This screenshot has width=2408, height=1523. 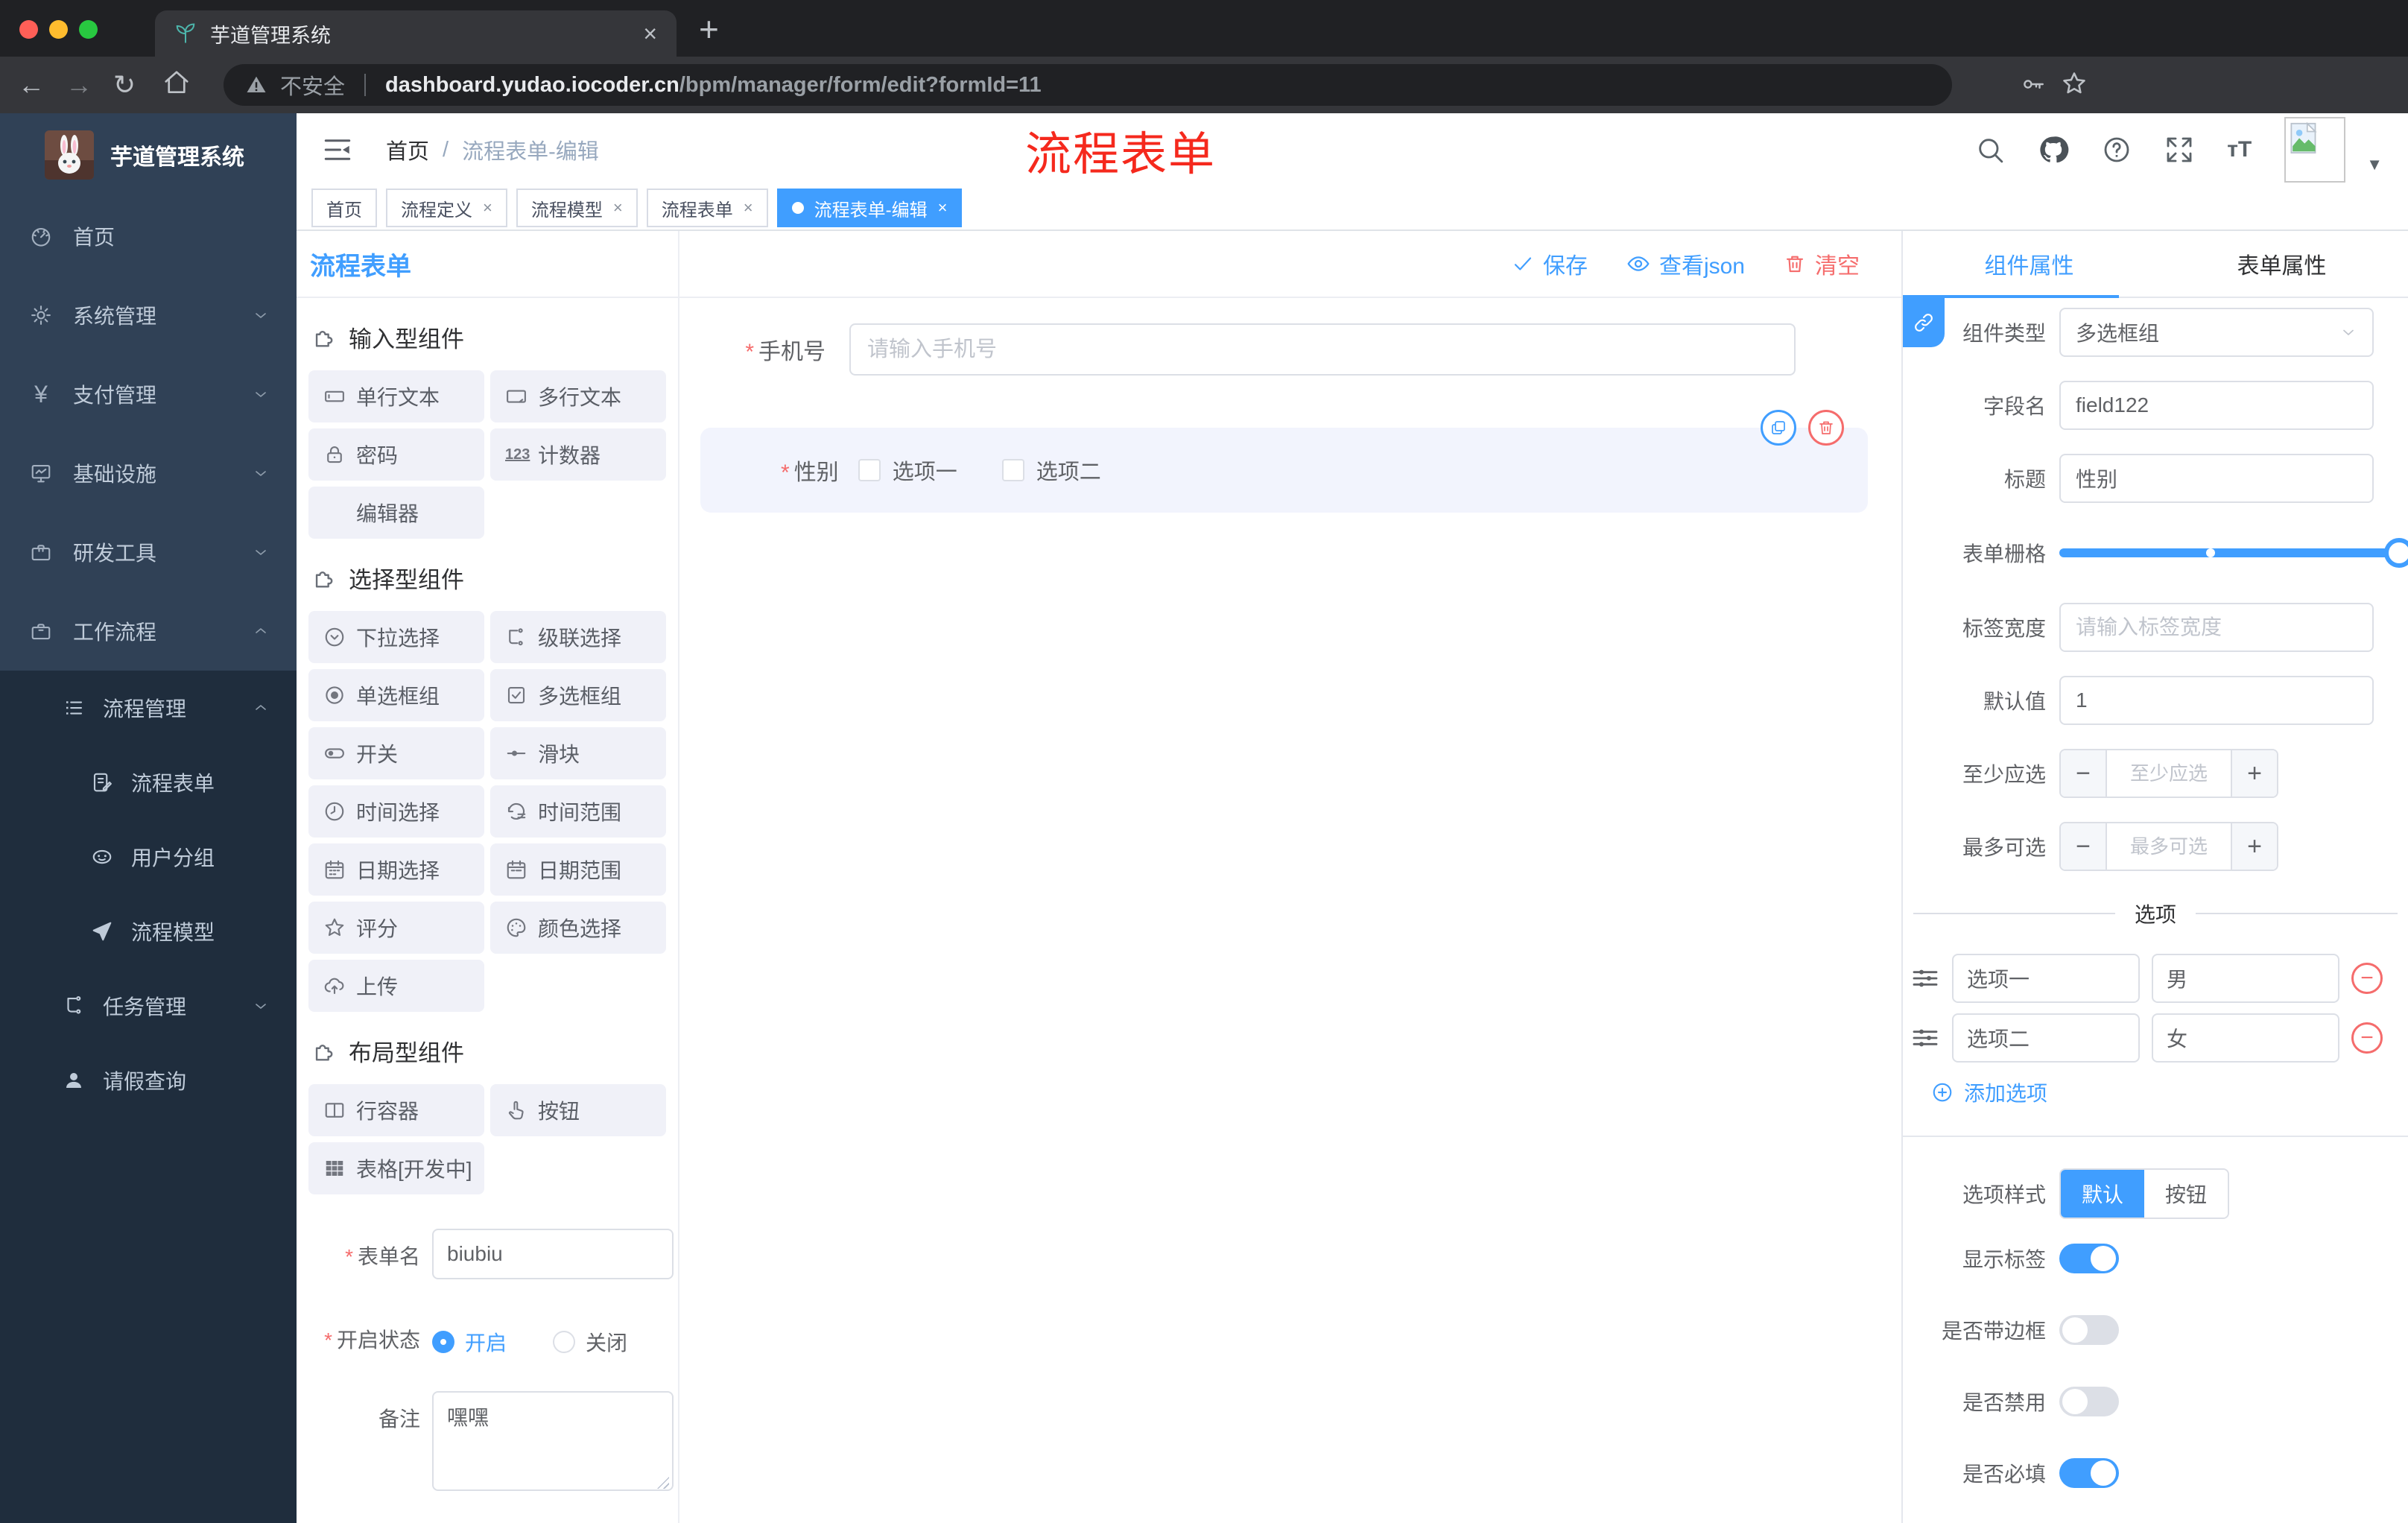 I want to click on palette-item-radio-group: 单选框组, so click(x=396, y=695).